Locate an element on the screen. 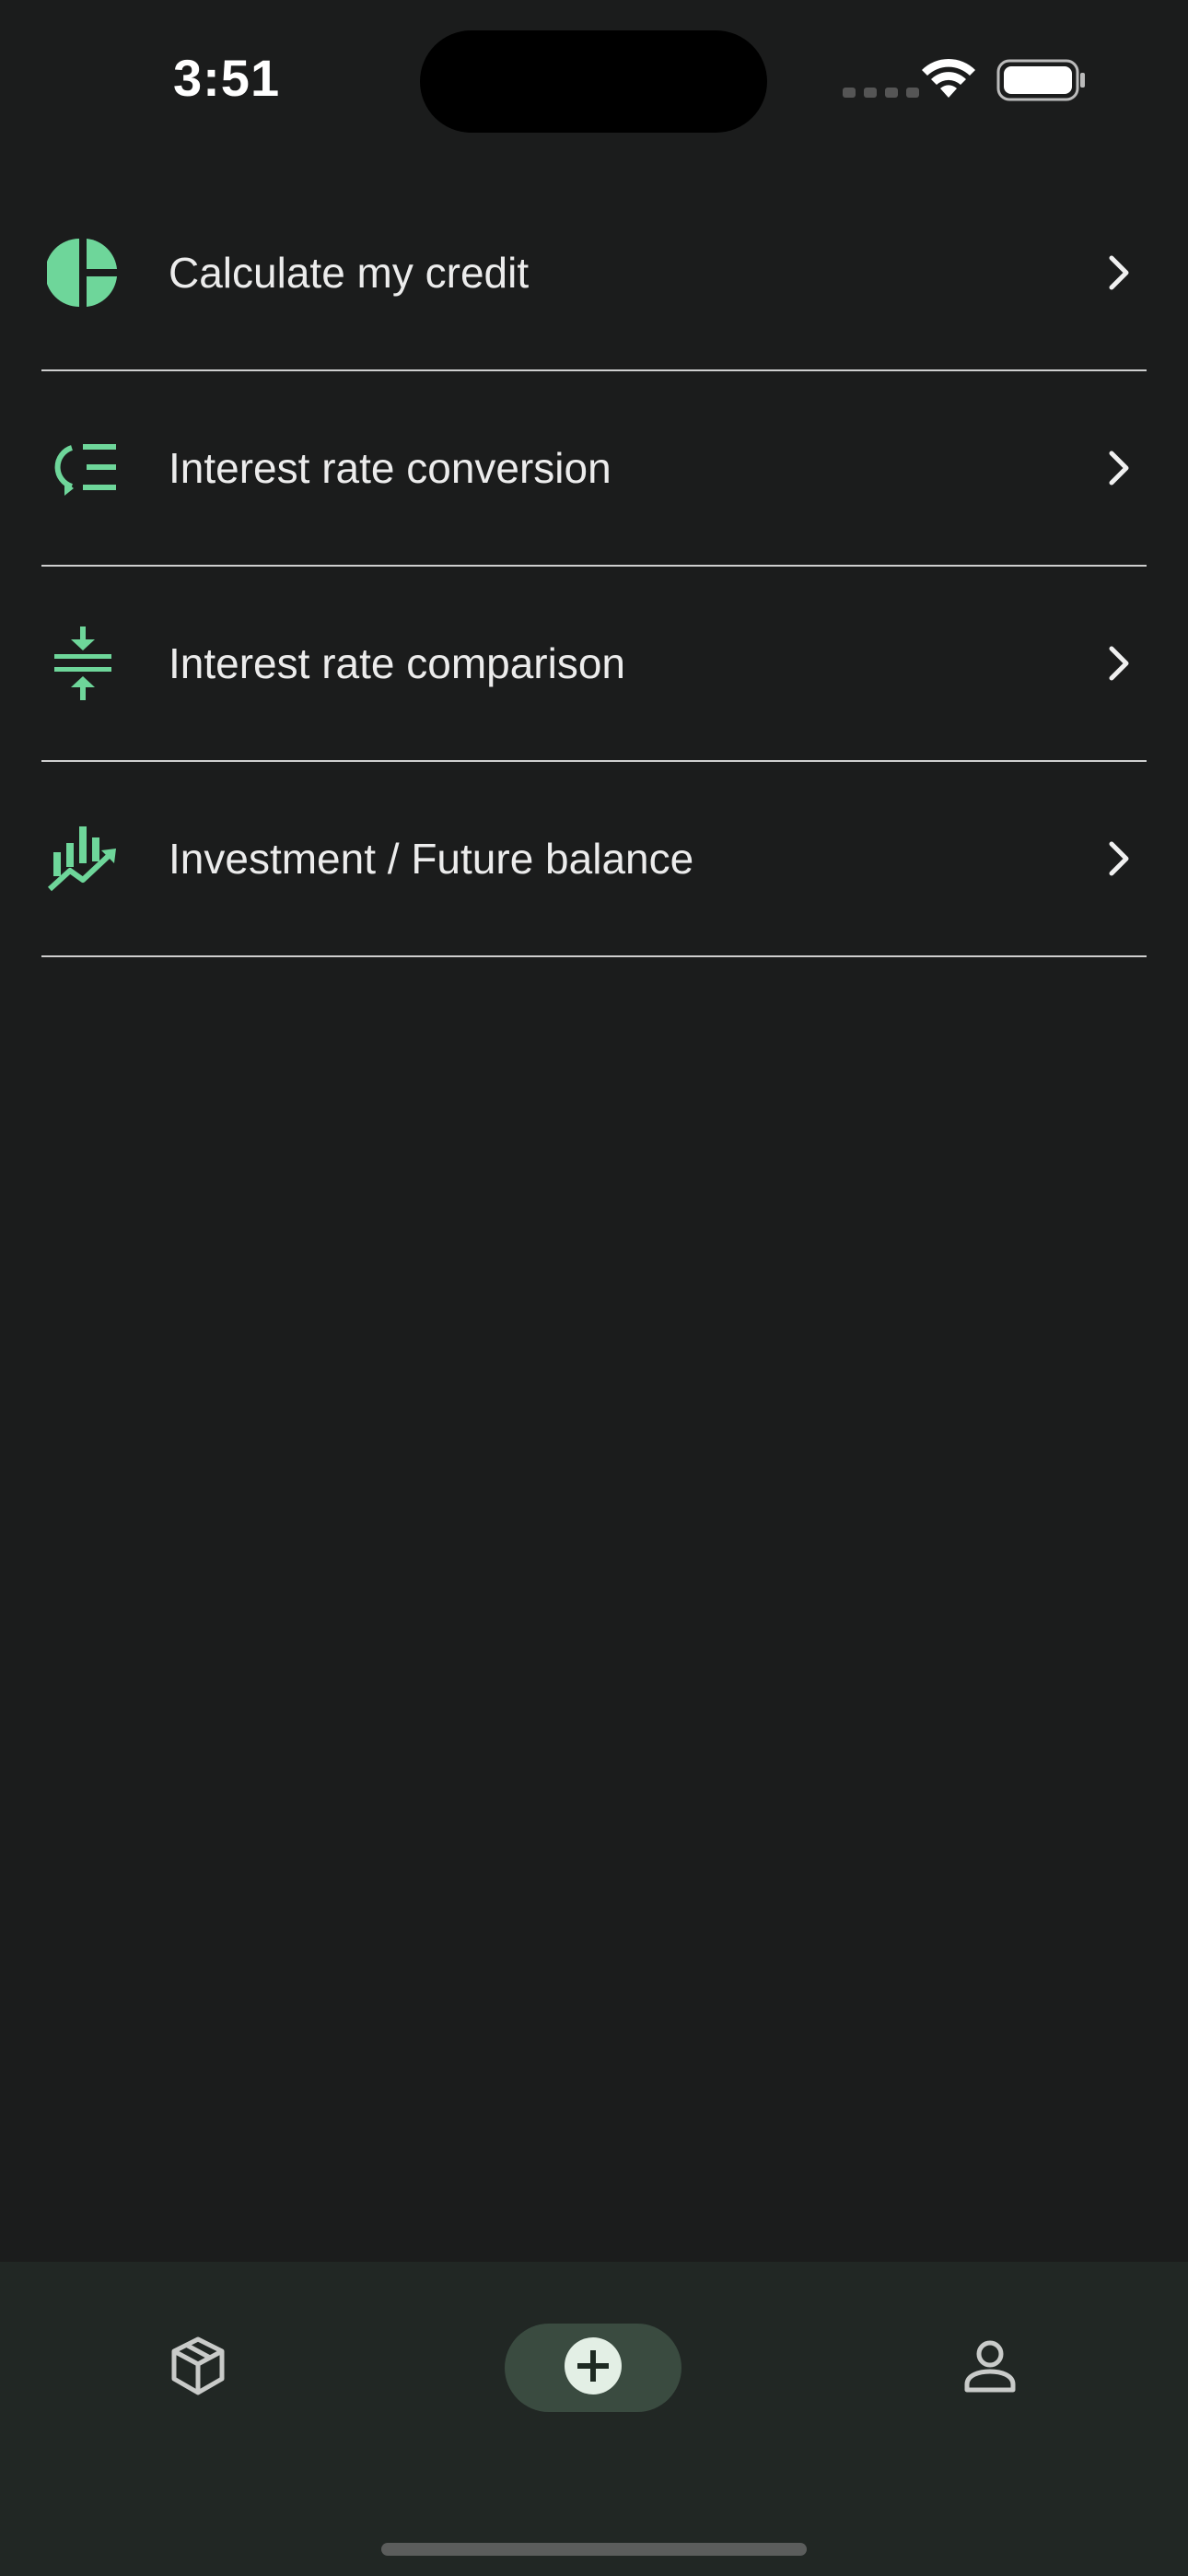 The image size is (1188, 2576). tab-profile is located at coordinates (990, 2368).